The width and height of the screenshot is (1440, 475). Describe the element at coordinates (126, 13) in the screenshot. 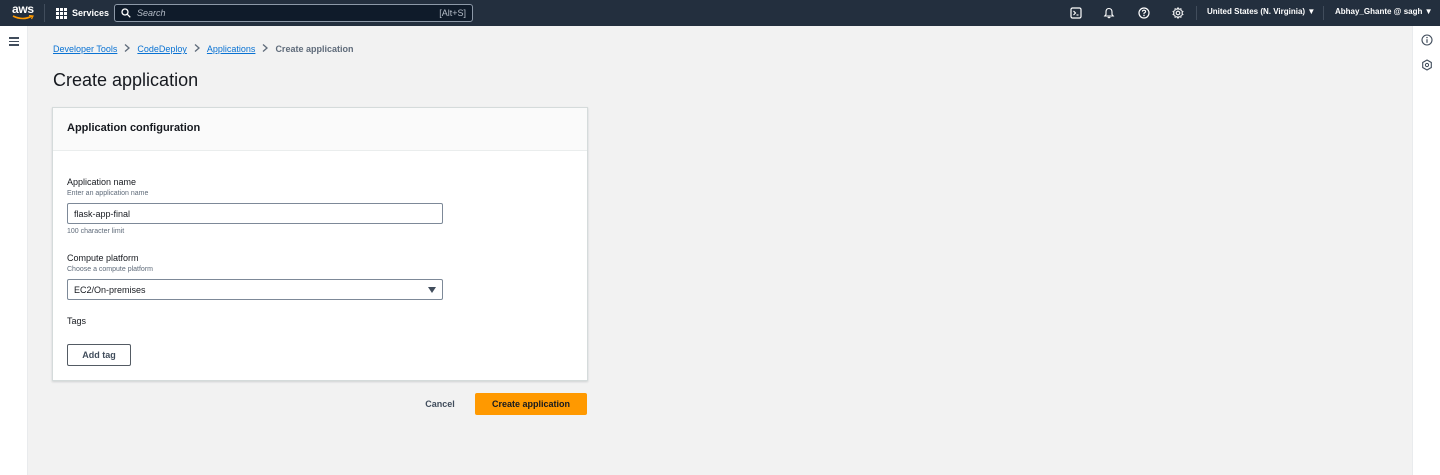

I see `search-icon` at that location.